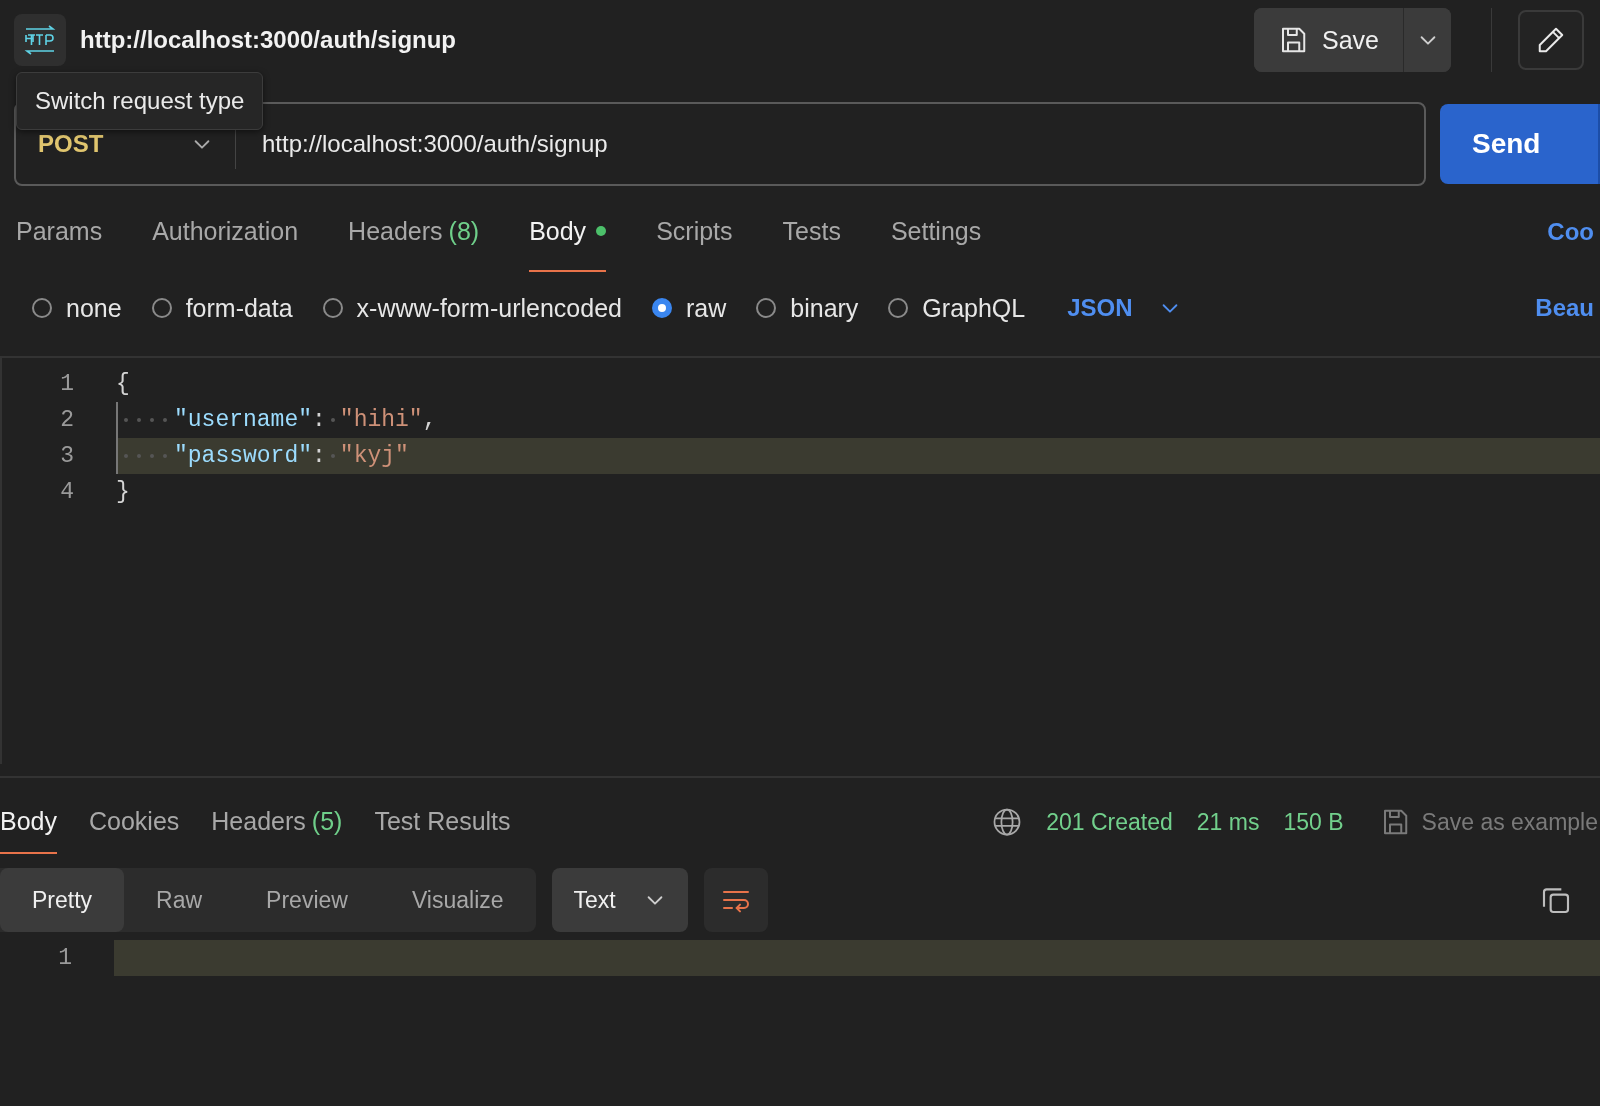 This screenshot has width=1600, height=1106. What do you see at coordinates (414, 232) in the screenshot?
I see `request-tab: Headers (8)` at bounding box center [414, 232].